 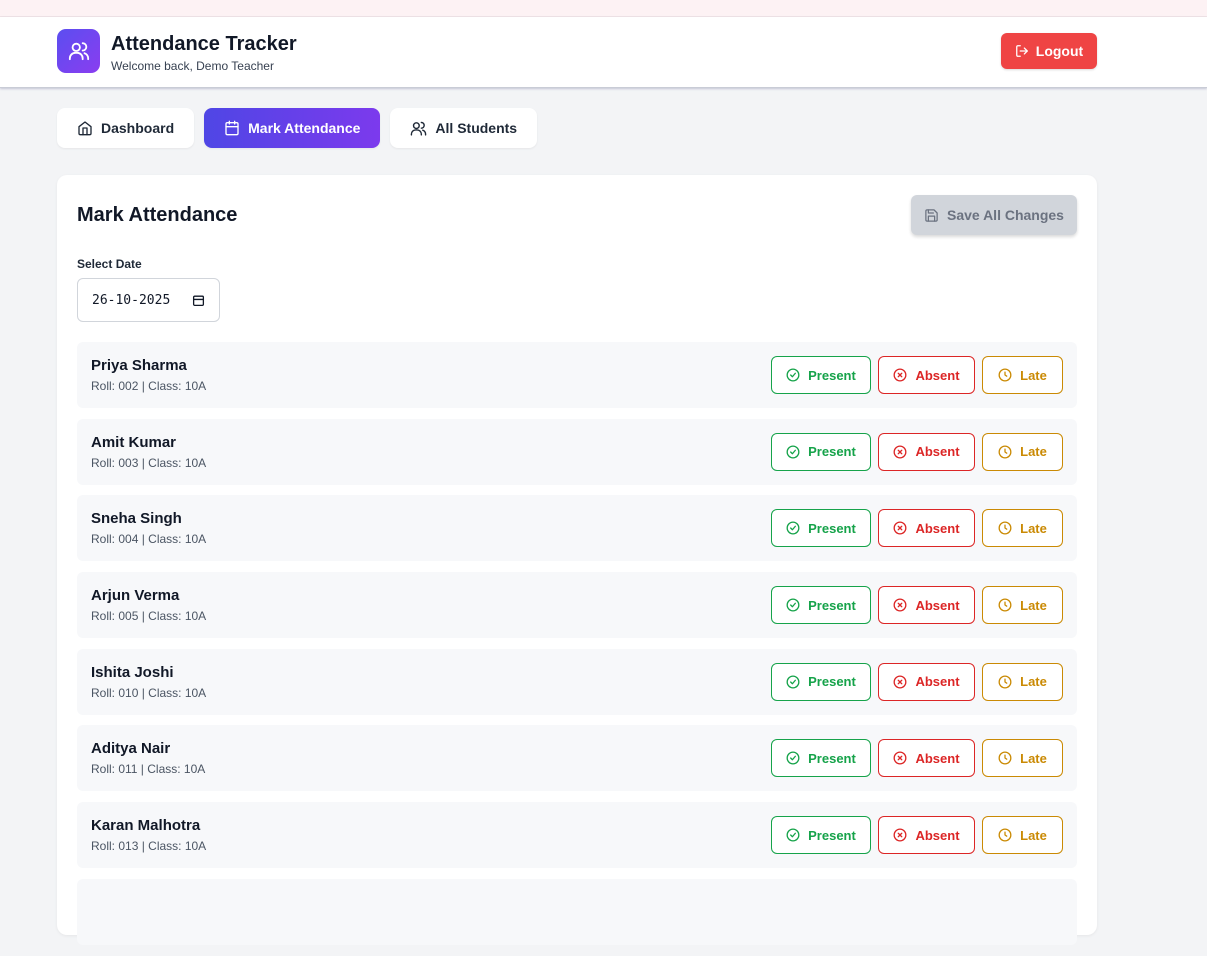 I want to click on tab-mark-attendance: Mark Attendance, so click(x=292, y=128).